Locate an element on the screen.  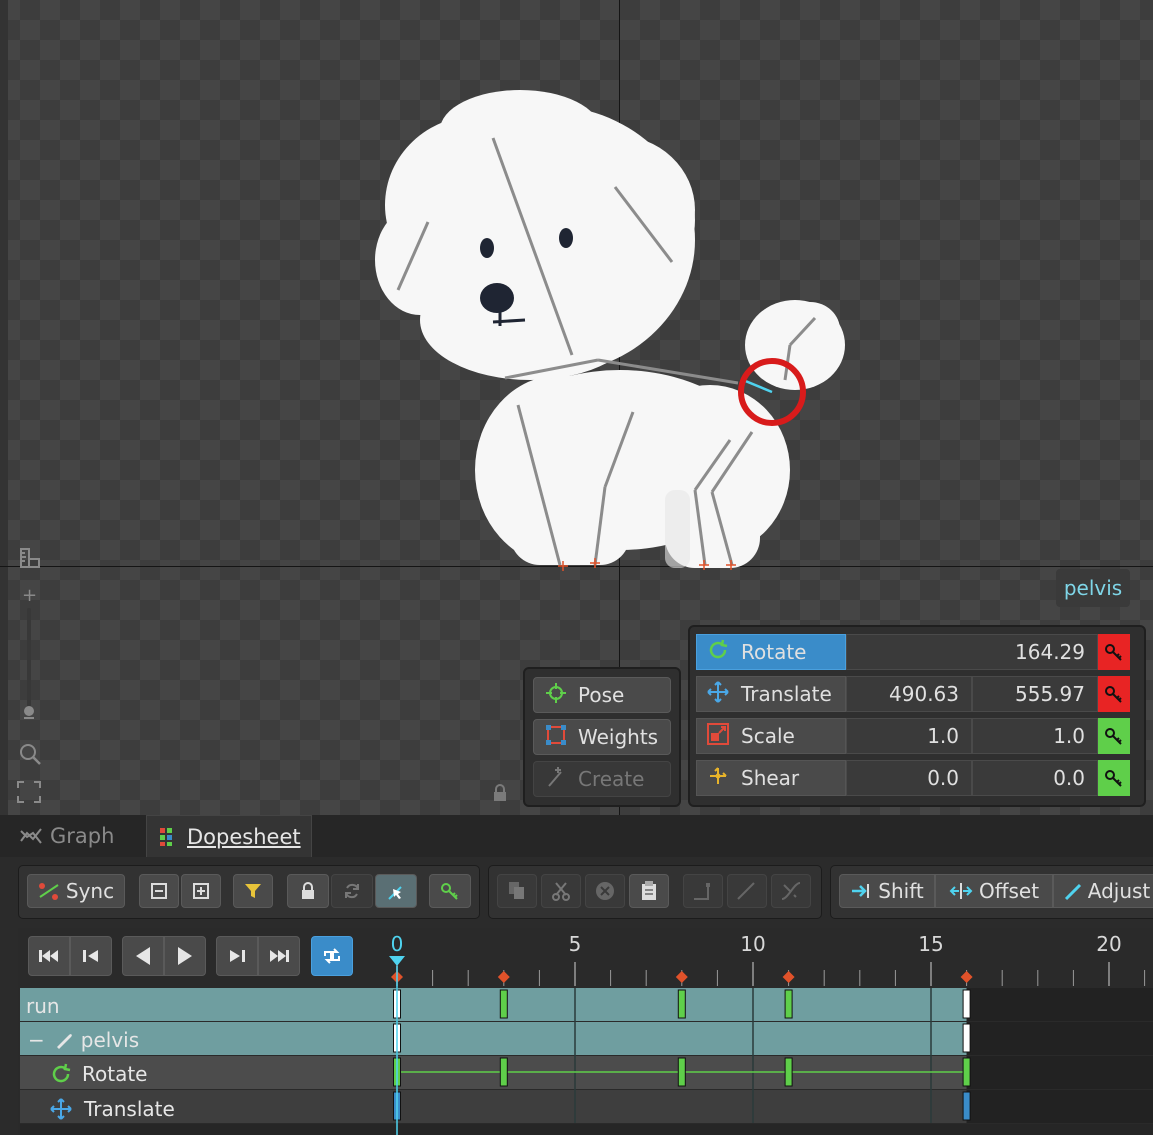
bone-track is located at coordinates (493, 1038).